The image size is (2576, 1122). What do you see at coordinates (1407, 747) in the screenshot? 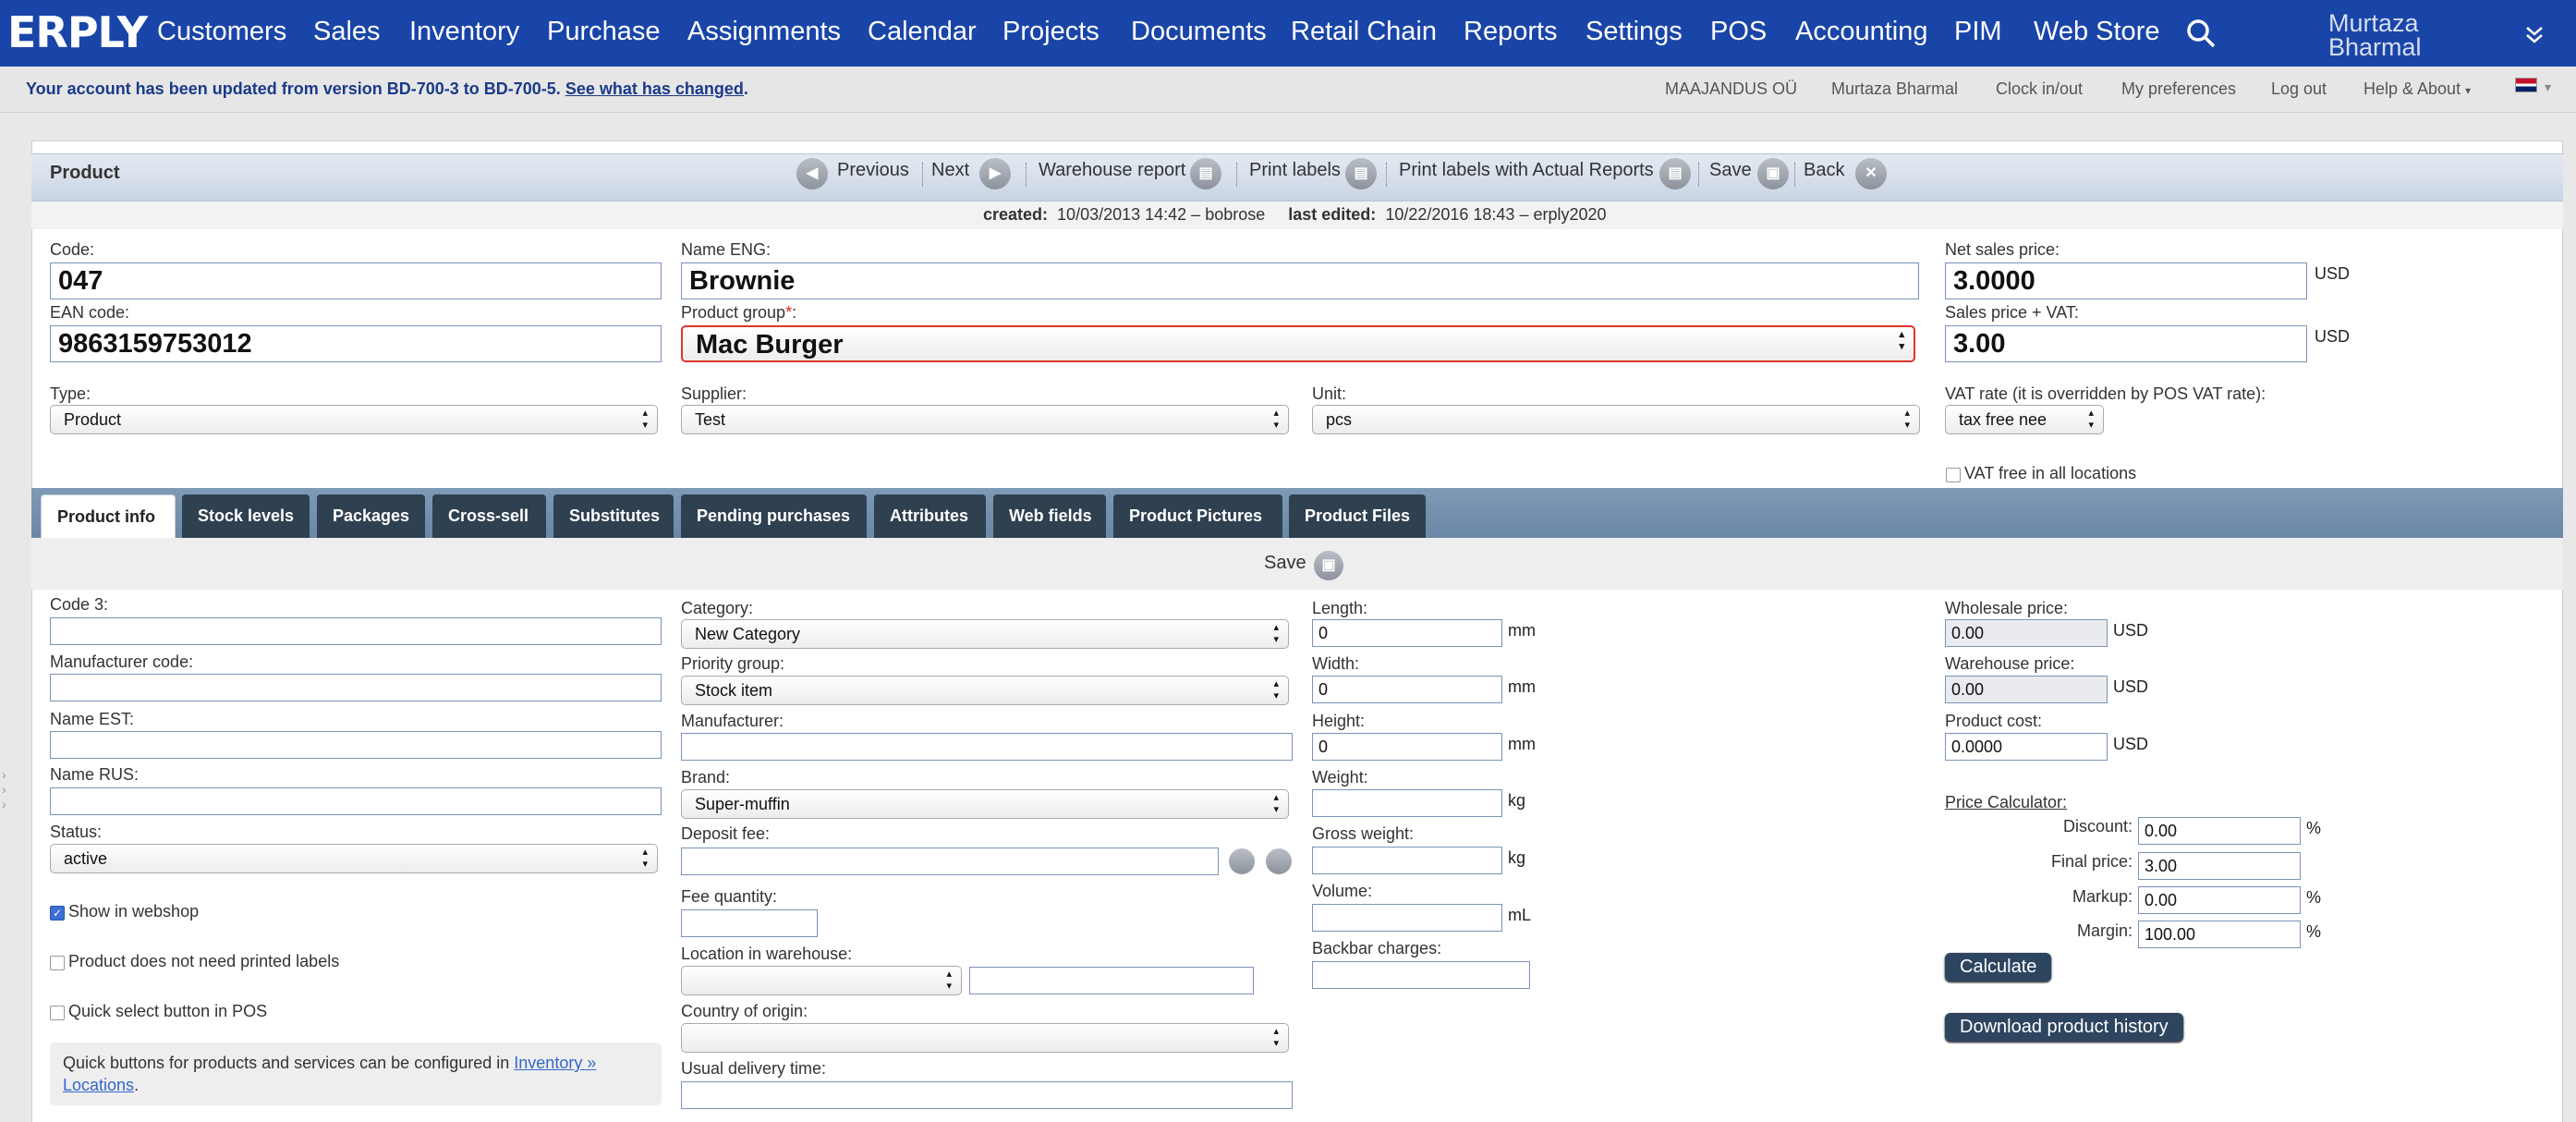
I see `height-input: 0` at bounding box center [1407, 747].